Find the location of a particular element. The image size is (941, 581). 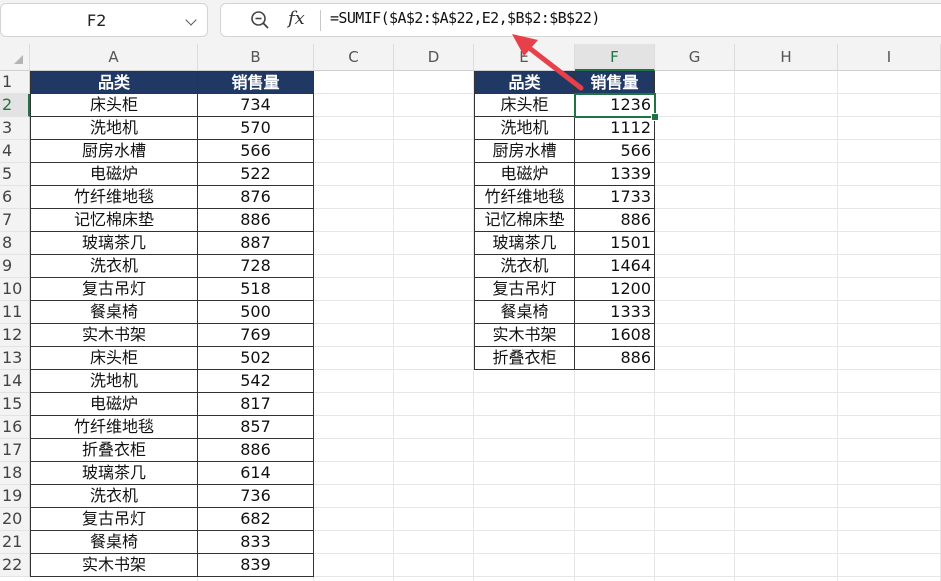

column-header-d: D is located at coordinates (434, 57).